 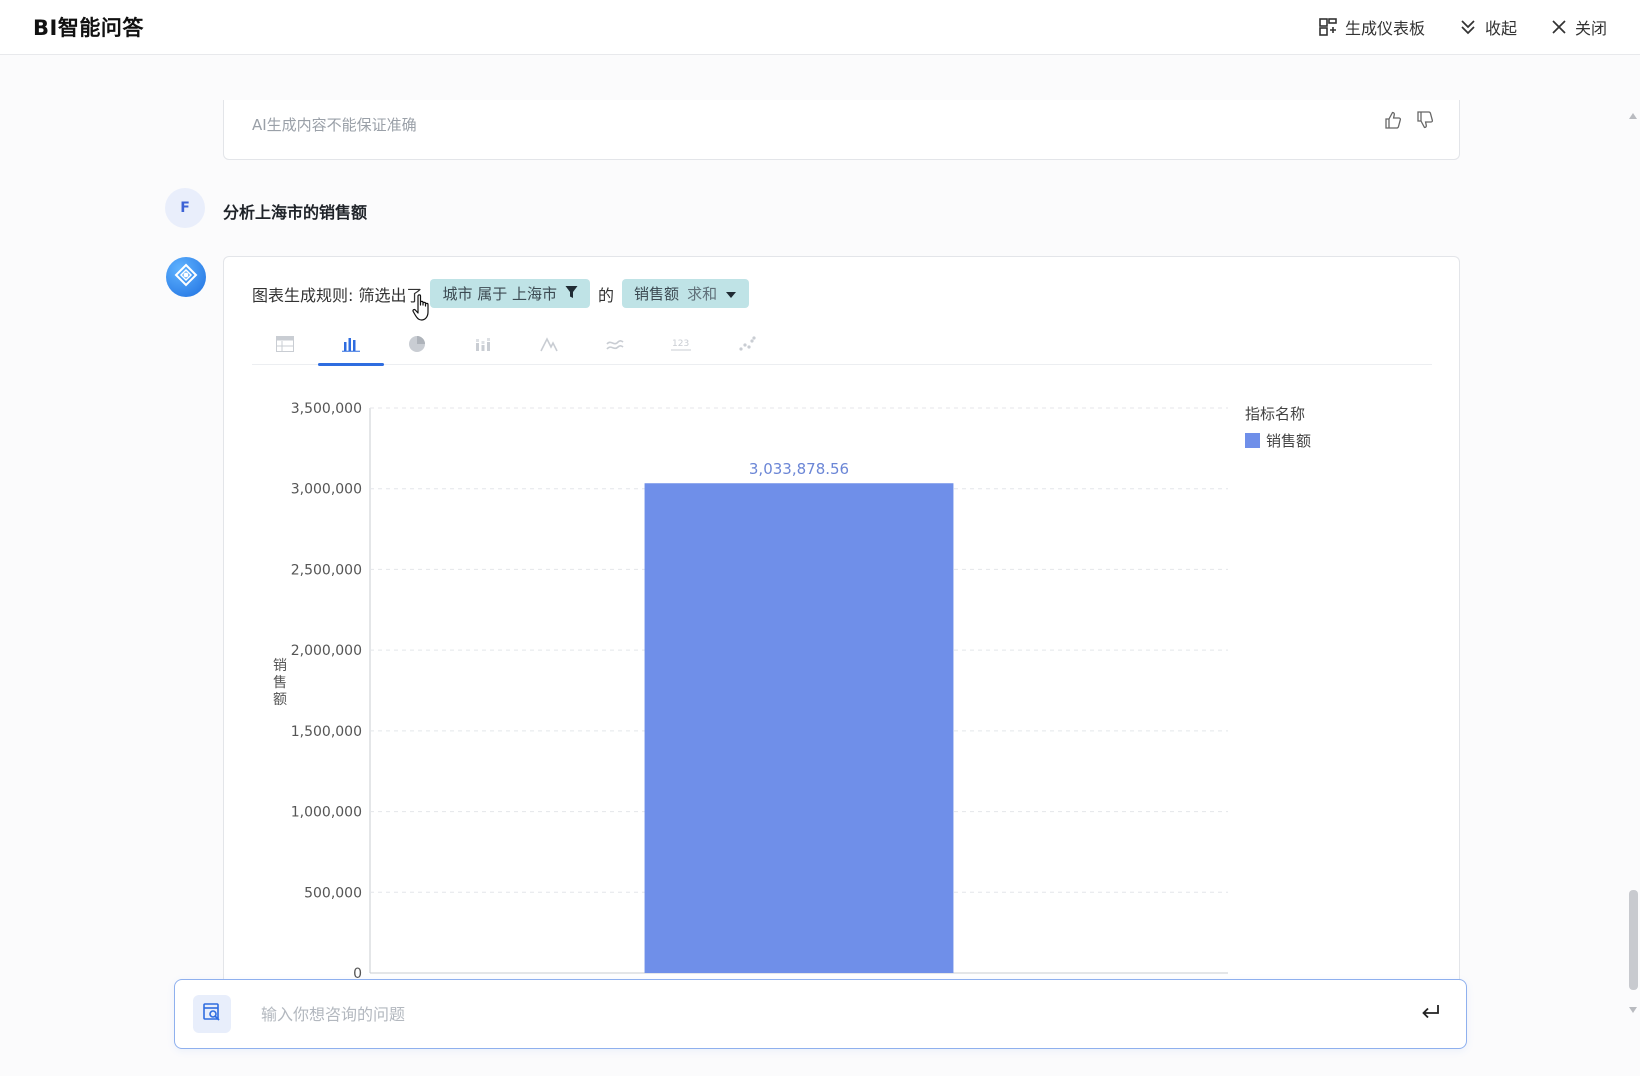 What do you see at coordinates (326, 732) in the screenshot?
I see `y-tick-label: 1,500,000` at bounding box center [326, 732].